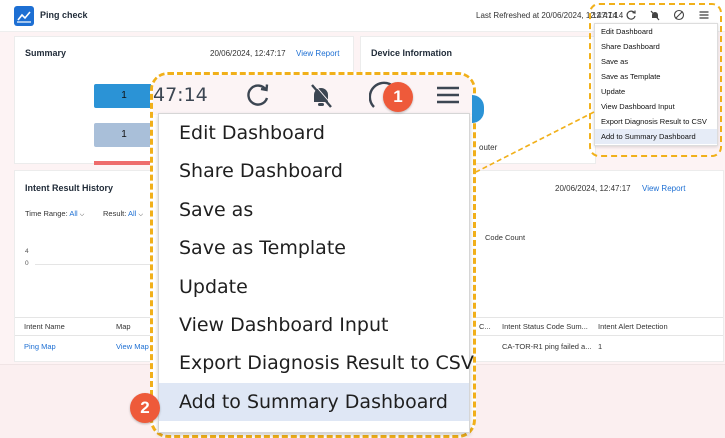 This screenshot has width=725, height=438. I want to click on summary-title: Summary, so click(46, 53).